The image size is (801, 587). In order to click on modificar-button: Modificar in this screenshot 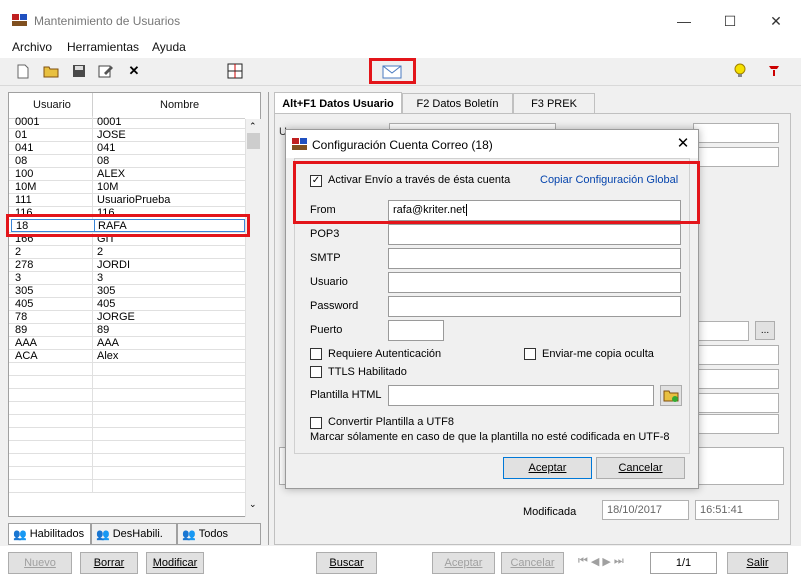, I will do `click(175, 563)`.